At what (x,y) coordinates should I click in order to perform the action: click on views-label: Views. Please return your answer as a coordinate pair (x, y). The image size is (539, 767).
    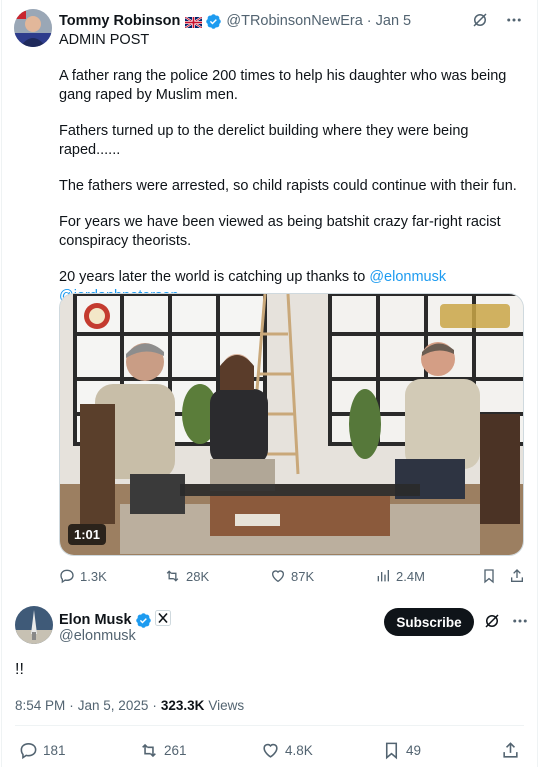
    Looking at the image, I should click on (226, 705).